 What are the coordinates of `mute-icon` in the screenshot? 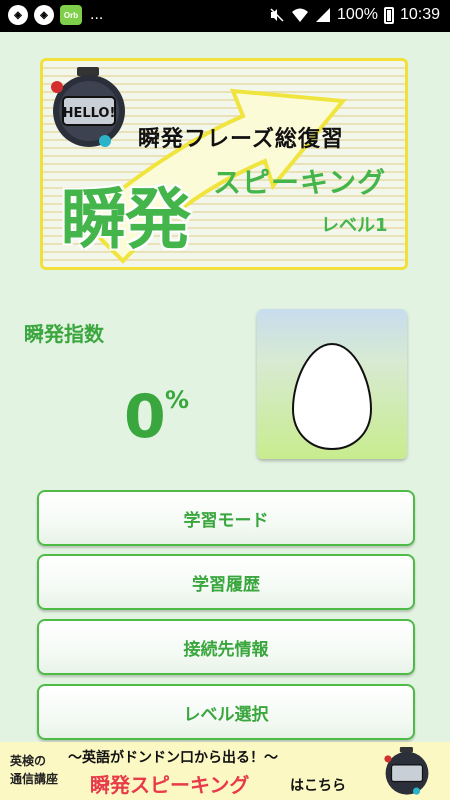 It's located at (277, 15).